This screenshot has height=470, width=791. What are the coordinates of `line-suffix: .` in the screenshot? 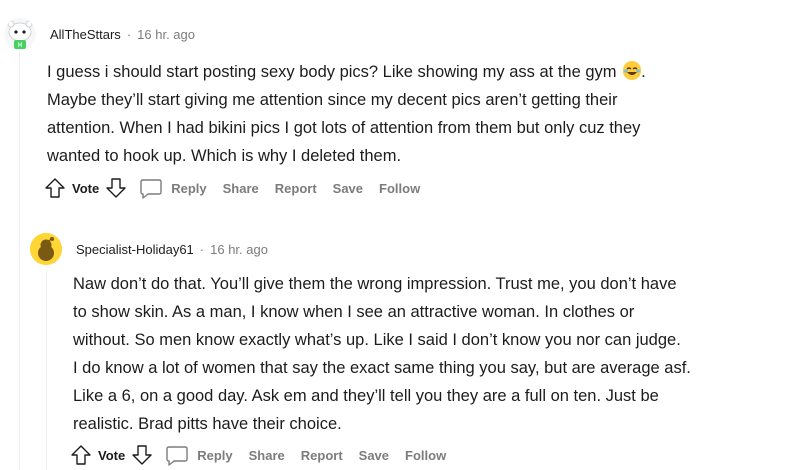 It's located at (643, 72).